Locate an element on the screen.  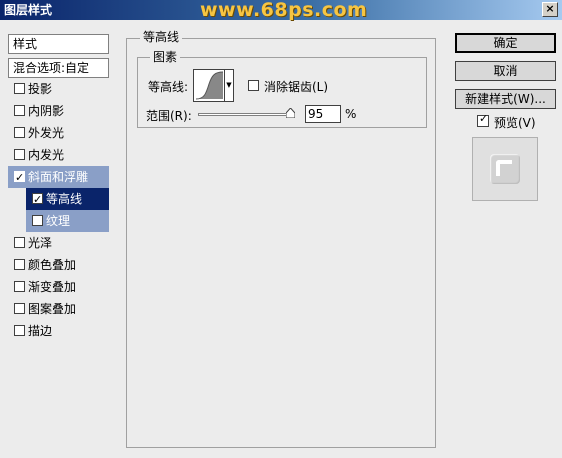
style-item-outer-glow: 外发光 is located at coordinates (58, 133).